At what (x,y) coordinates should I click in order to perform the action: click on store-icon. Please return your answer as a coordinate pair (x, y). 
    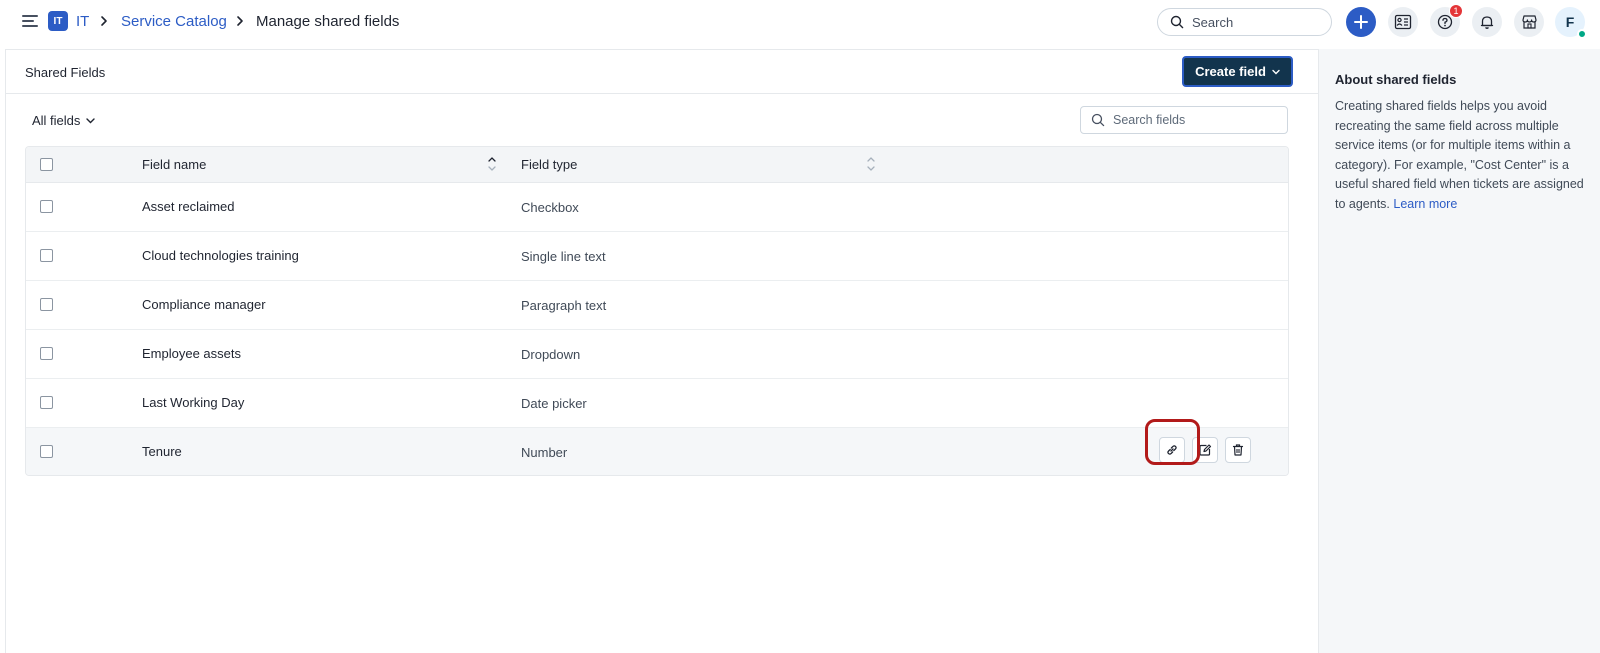
    Looking at the image, I should click on (1529, 22).